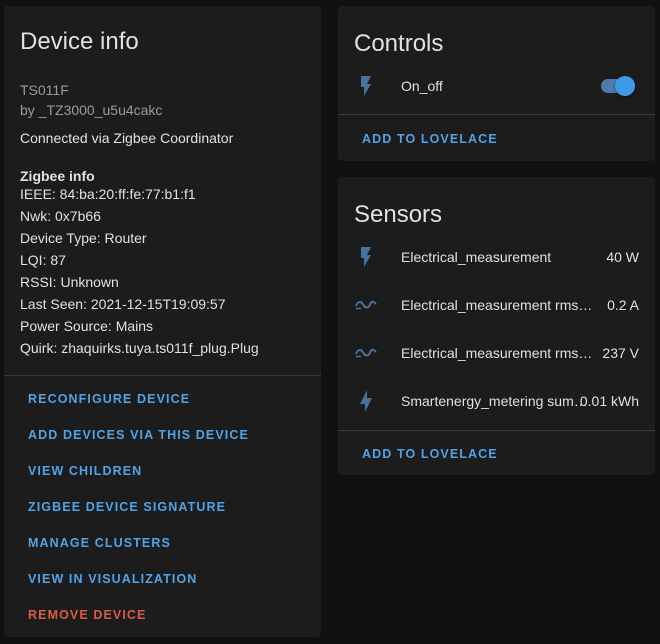 The width and height of the screenshot is (660, 644). Describe the element at coordinates (91, 110) in the screenshot. I see `device-manufacturer: by _TZ3000_u5u4cakc` at that location.